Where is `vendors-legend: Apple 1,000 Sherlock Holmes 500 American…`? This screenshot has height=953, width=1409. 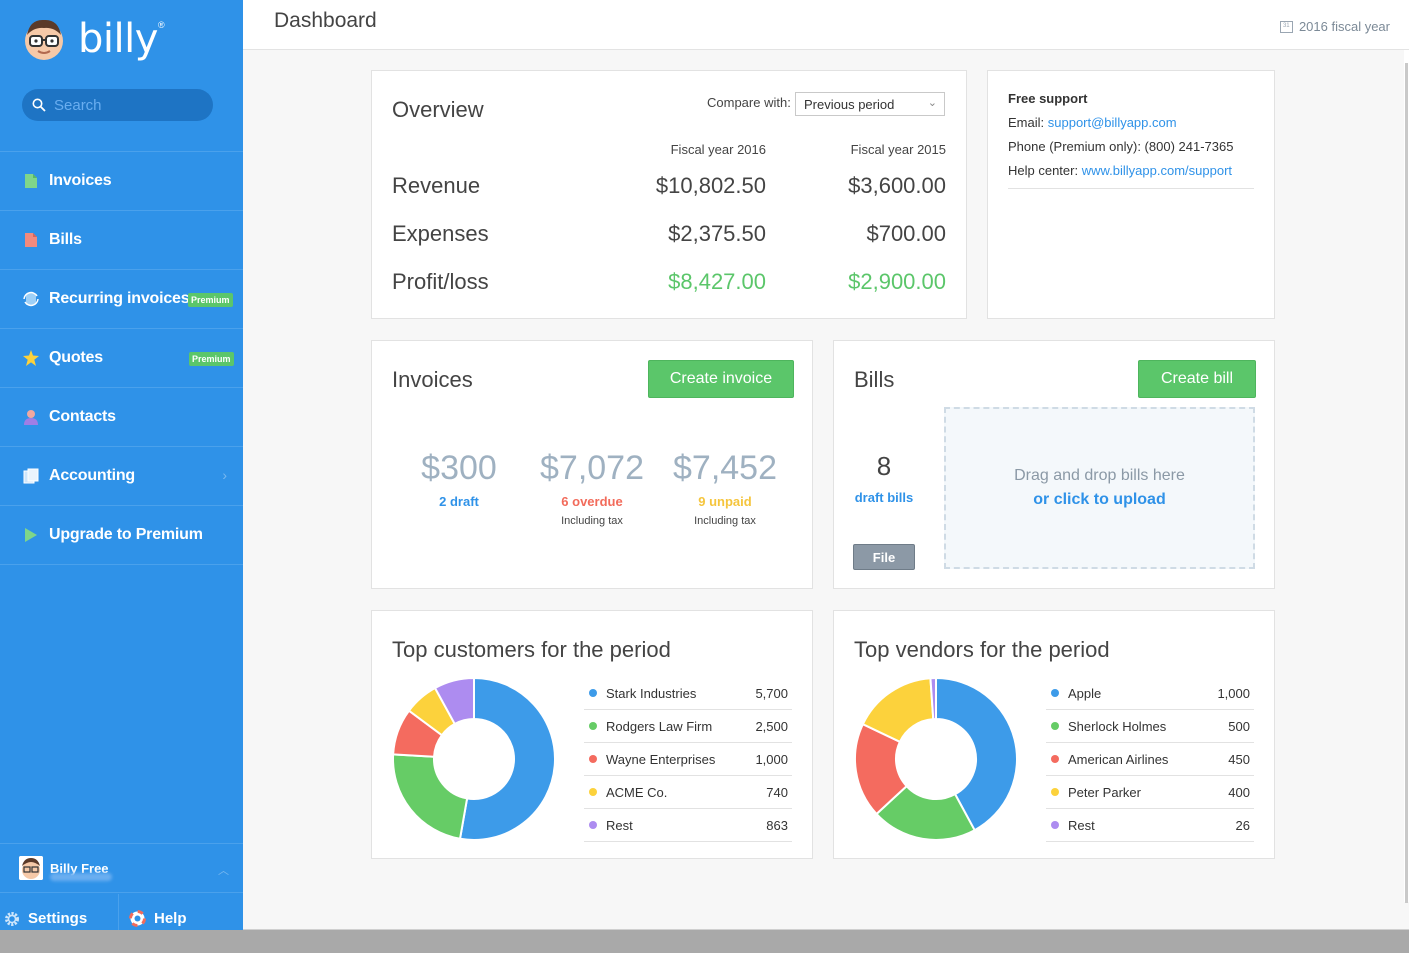
vendors-legend: Apple 1,000 Sherlock Holmes 500 American… is located at coordinates (1150, 759).